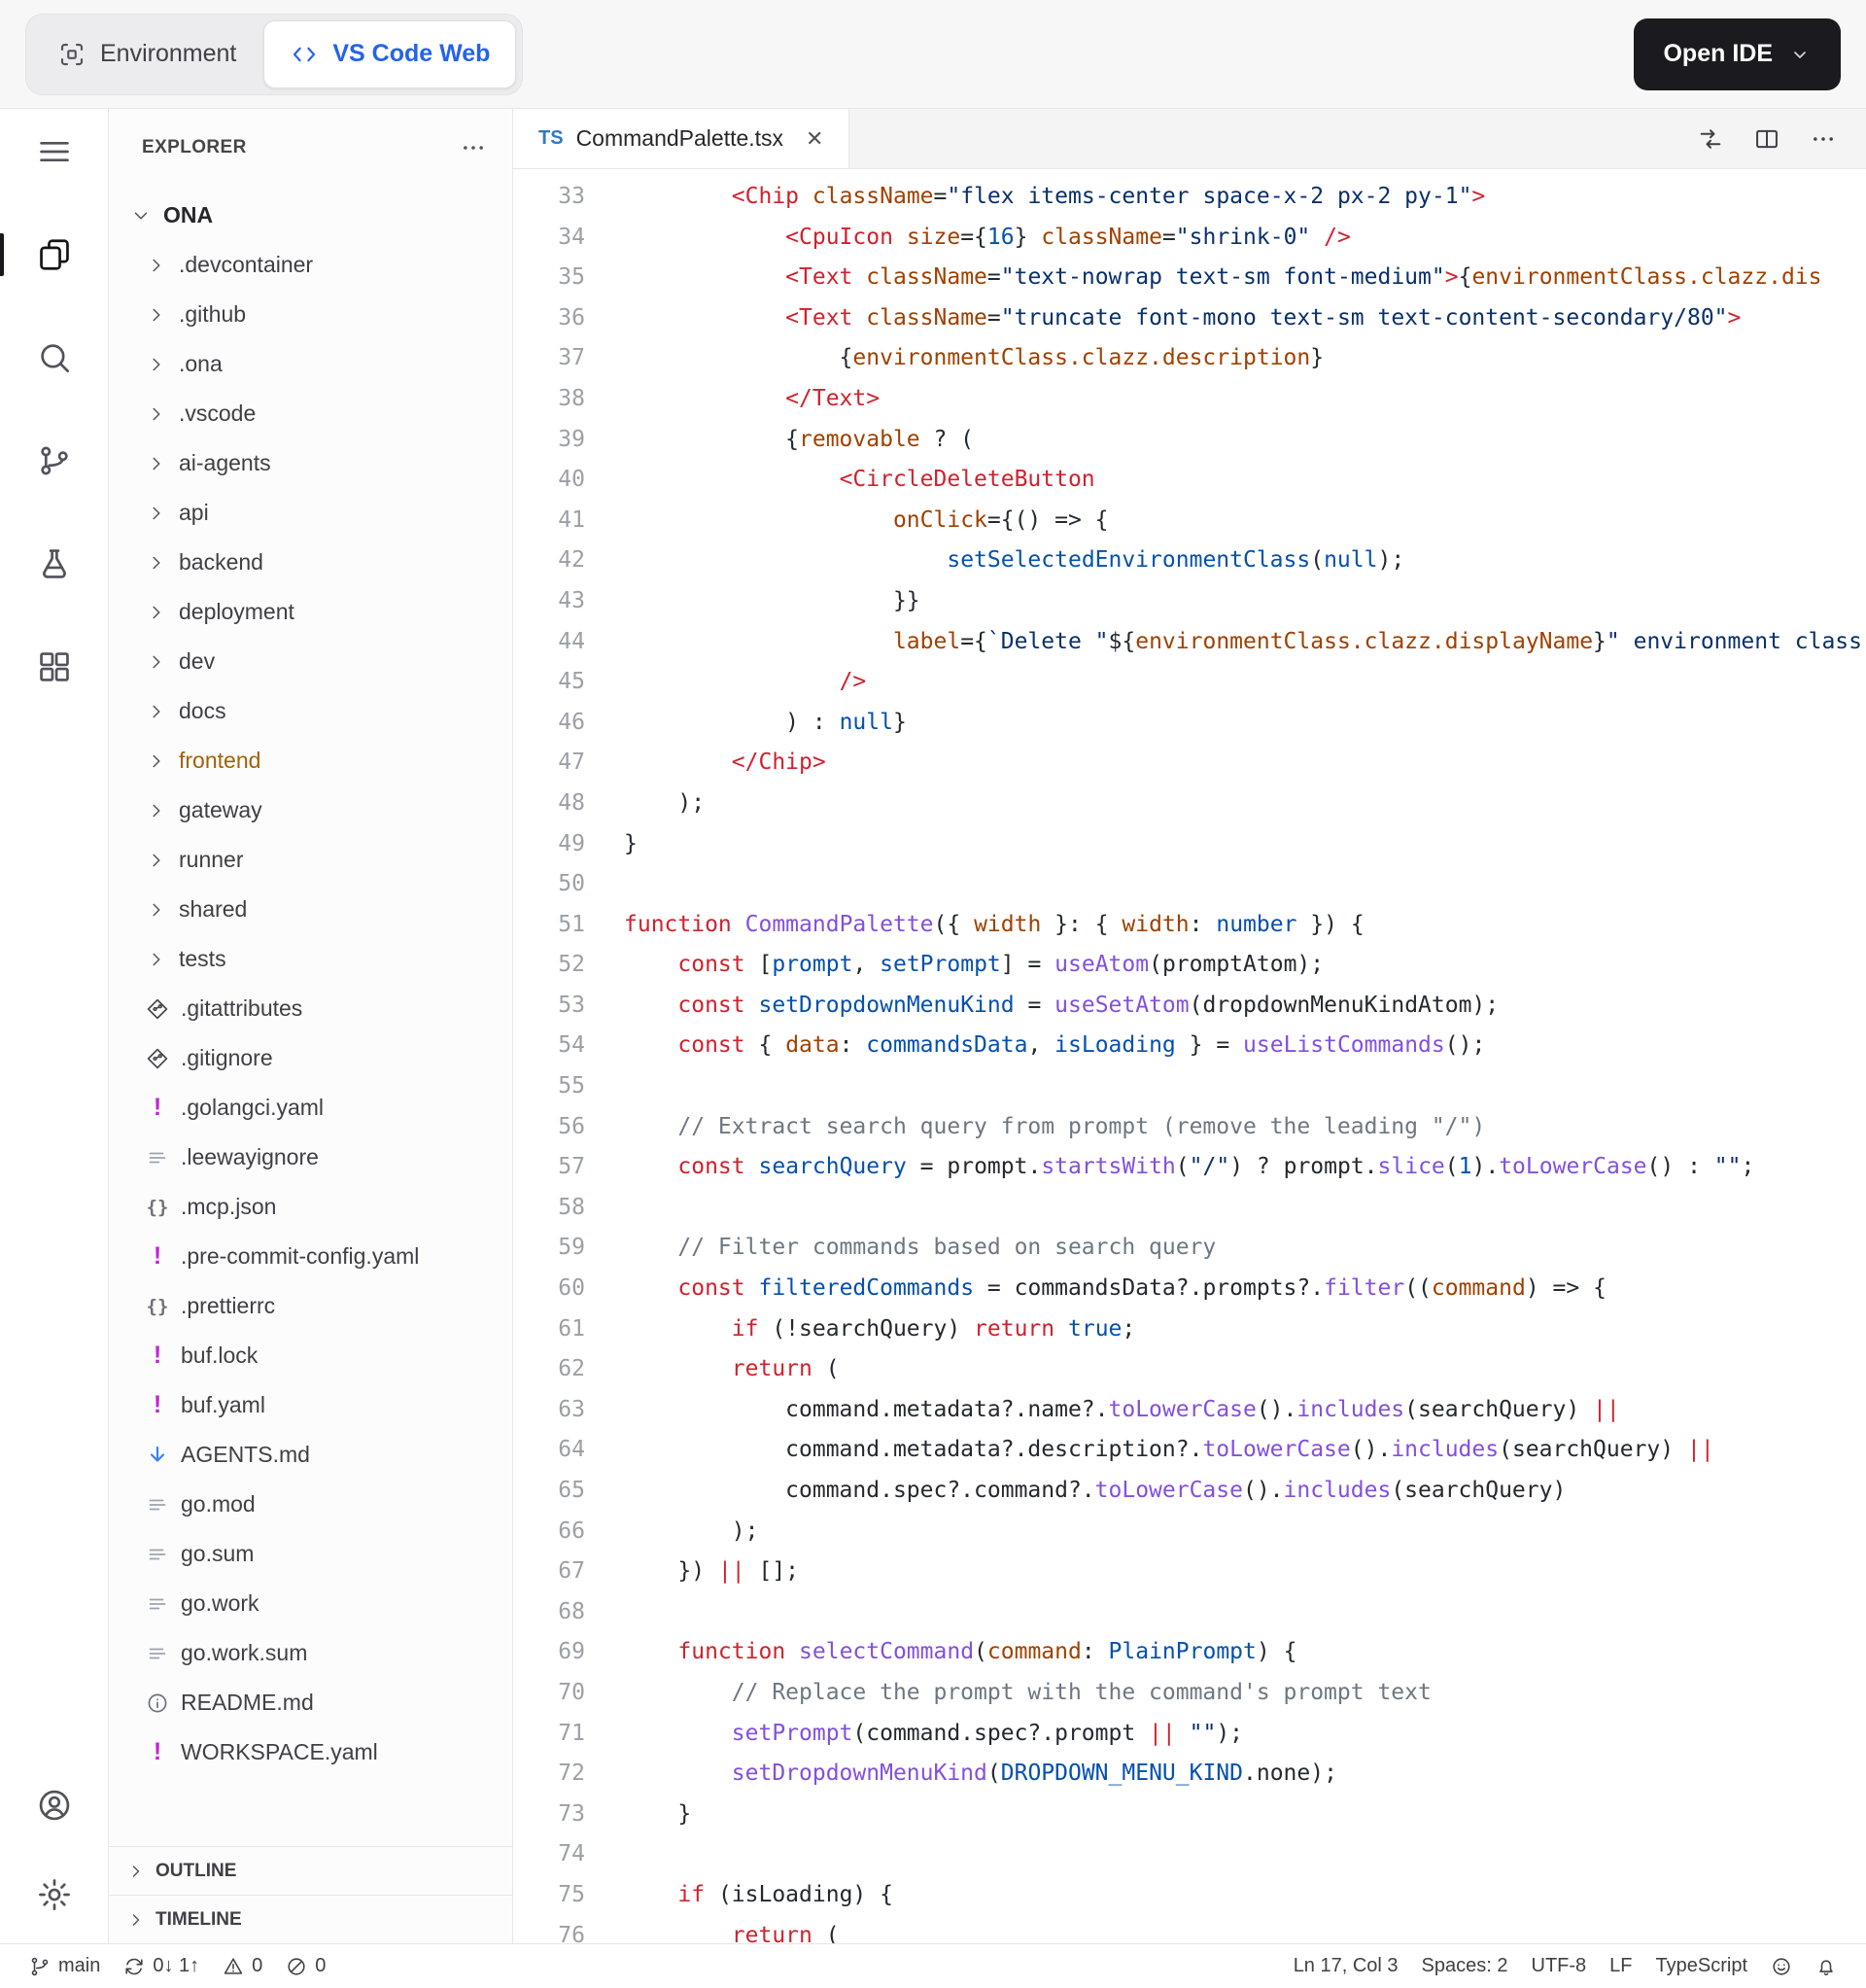 This screenshot has height=1988, width=1866. What do you see at coordinates (1189, 764) in the screenshot?
I see `code-line-47: 47 </Chip>` at bounding box center [1189, 764].